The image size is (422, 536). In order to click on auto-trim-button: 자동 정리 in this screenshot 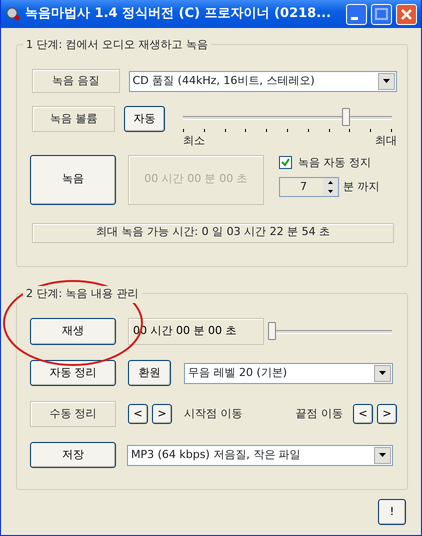, I will do `click(73, 373)`.